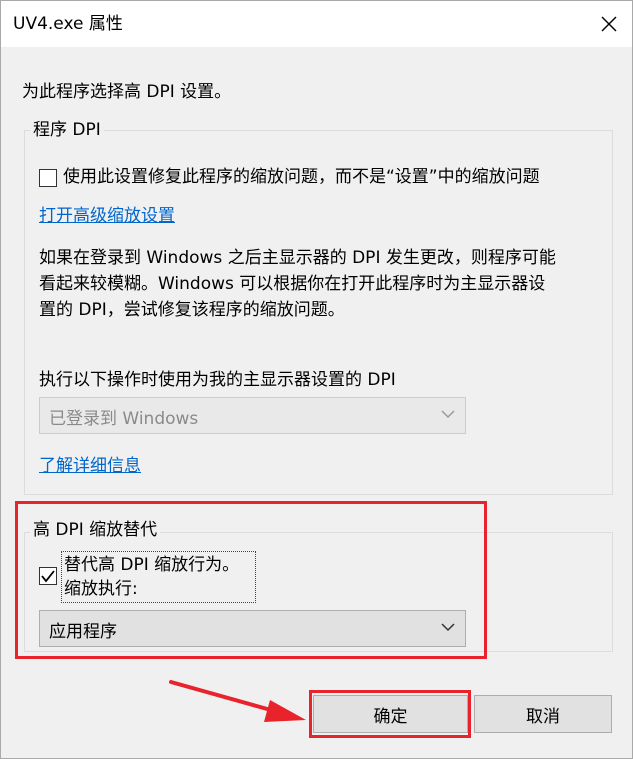 This screenshot has height=759, width=633. Describe the element at coordinates (127, 92) in the screenshot. I see `intro-text: 为此程序选择高 DPI 设置。` at that location.